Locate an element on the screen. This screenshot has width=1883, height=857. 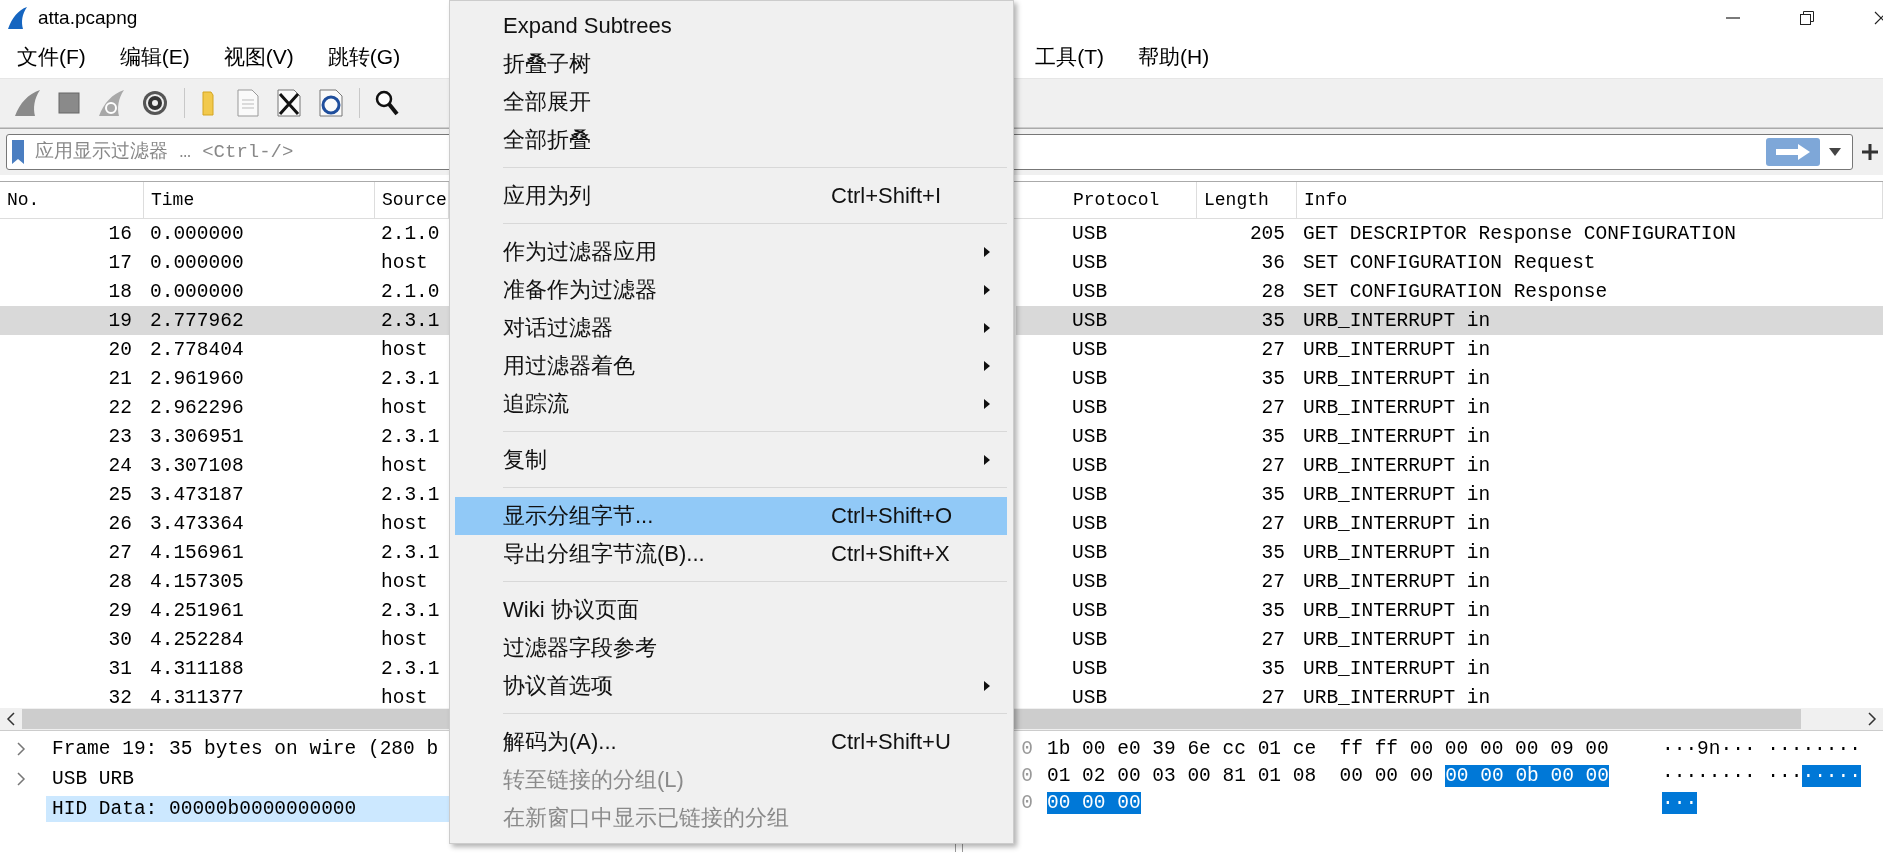
table-cell-text: 32 is located at coordinates (120, 697).